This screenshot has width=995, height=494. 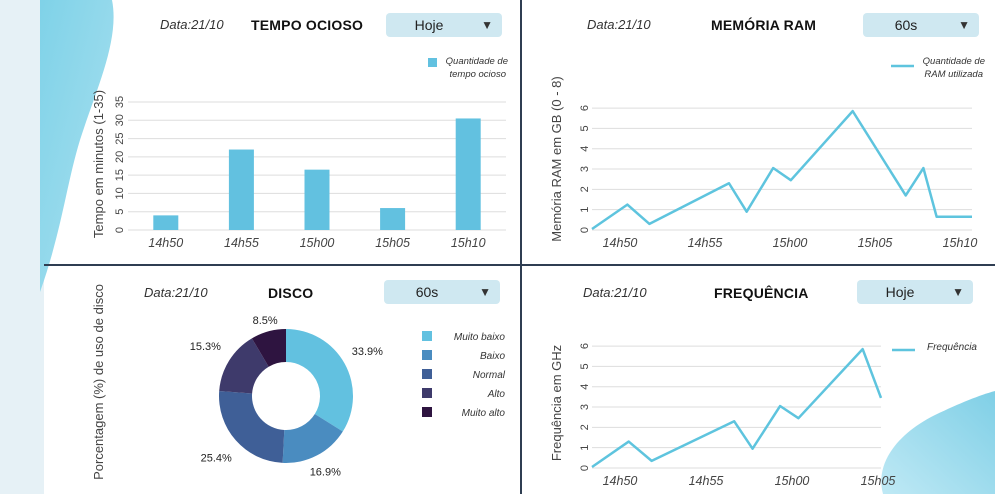 I want to click on disk-legend-label: Muito baixo, so click(x=480, y=337).